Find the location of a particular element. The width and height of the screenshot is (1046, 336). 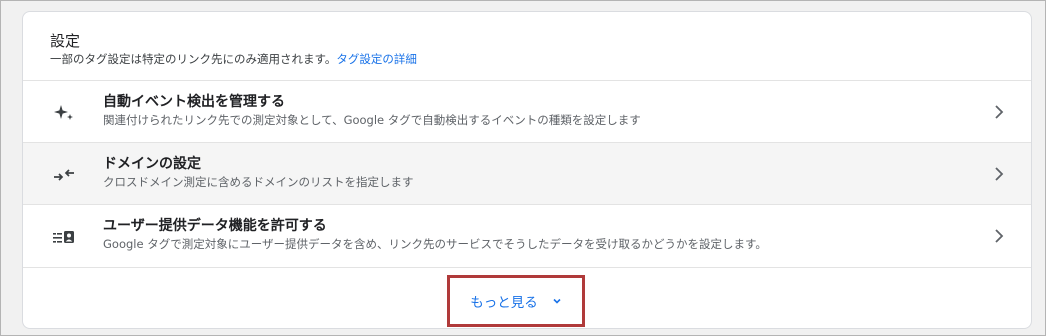

card-description-text: 一部のタグ設定は特定のリンク先にのみ適用されます。 is located at coordinates (193, 59).